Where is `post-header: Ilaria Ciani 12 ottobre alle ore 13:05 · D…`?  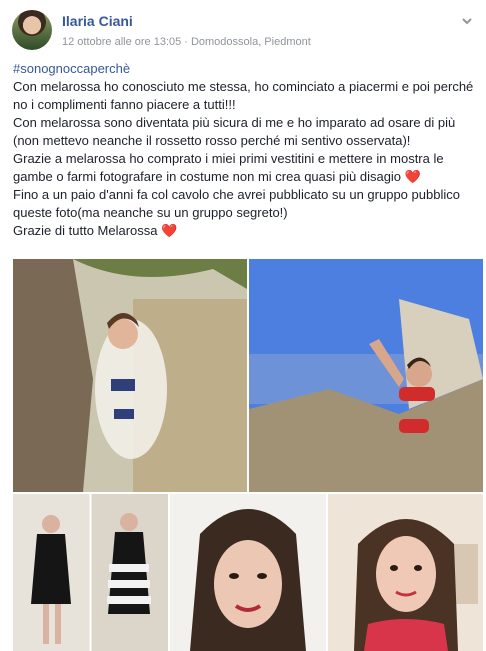 post-header: Ilaria Ciani 12 ottobre alle ore 13:05 · D… is located at coordinates (243, 32).